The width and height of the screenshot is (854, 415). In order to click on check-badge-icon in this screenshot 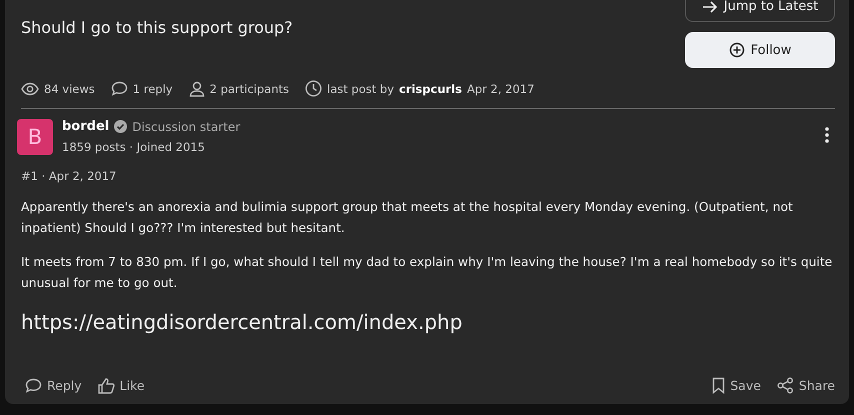, I will do `click(121, 126)`.